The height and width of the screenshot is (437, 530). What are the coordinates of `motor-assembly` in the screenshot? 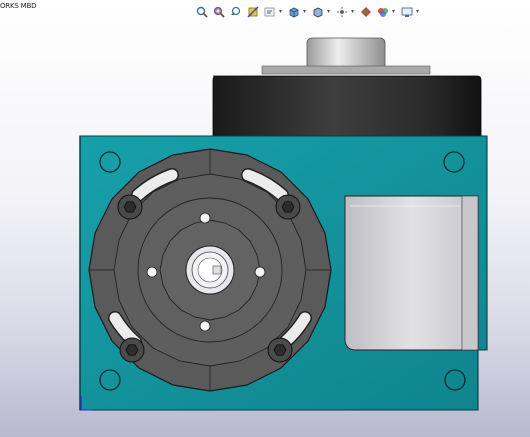 It's located at (347, 89).